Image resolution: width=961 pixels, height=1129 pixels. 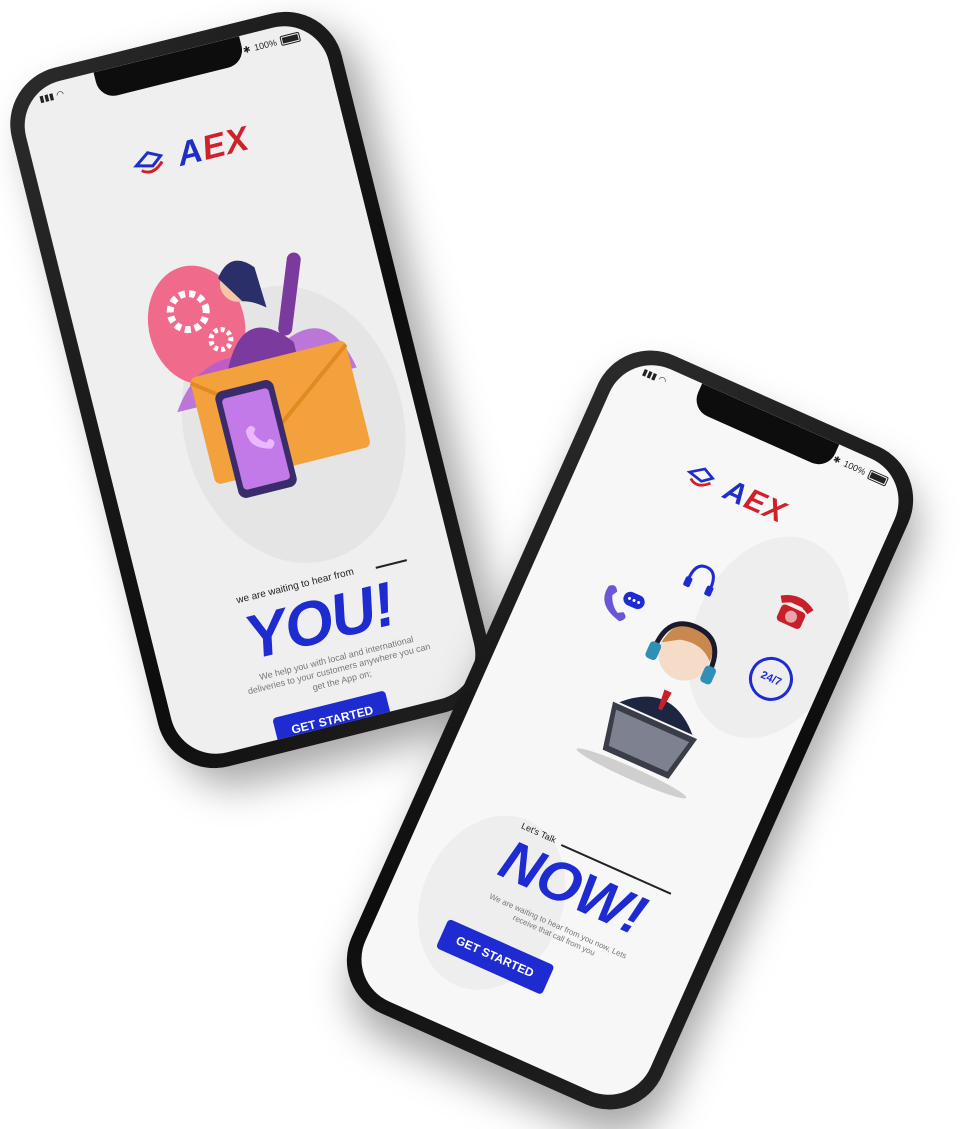 I want to click on support-illustration, so click(x=258, y=375).